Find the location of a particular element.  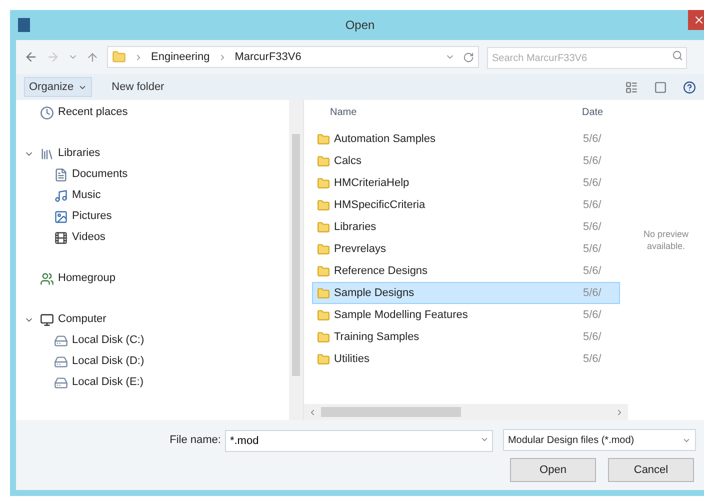

view-icon is located at coordinates (631, 87).